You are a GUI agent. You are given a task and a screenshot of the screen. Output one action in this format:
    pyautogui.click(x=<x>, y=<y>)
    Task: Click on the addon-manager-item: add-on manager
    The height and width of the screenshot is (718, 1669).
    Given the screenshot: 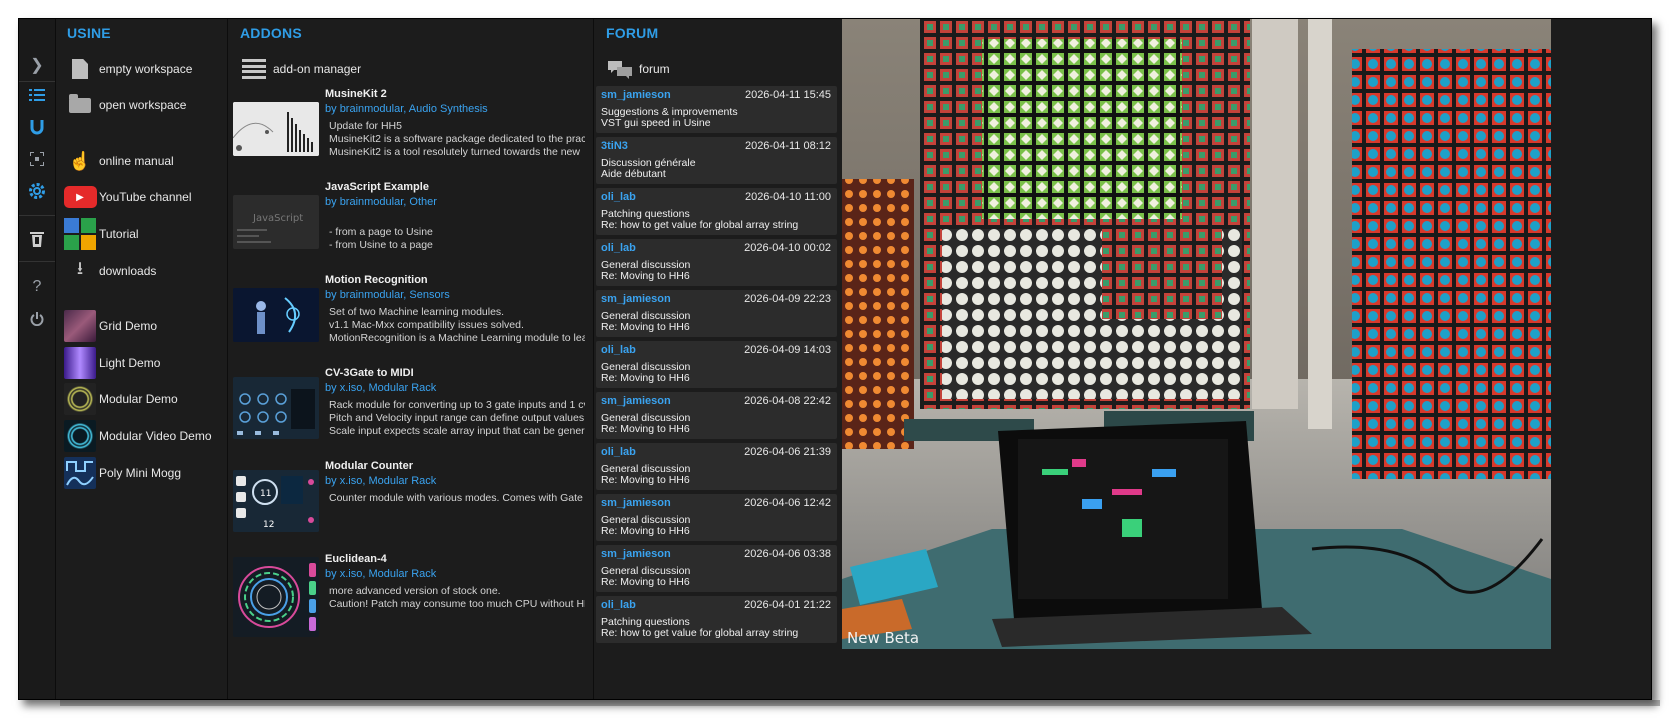 What is the action you would take?
    pyautogui.click(x=299, y=69)
    